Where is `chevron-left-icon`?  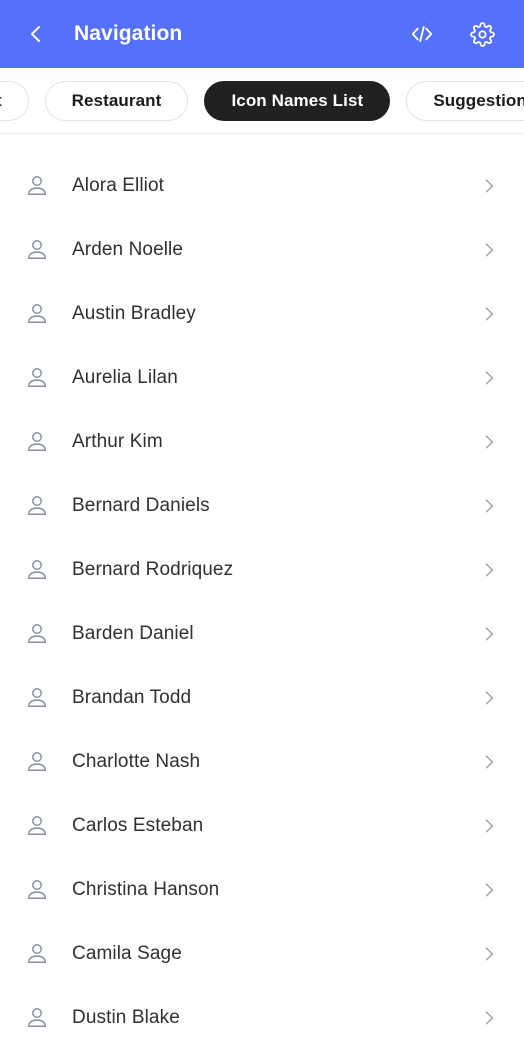
chevron-left-icon is located at coordinates (36, 34).